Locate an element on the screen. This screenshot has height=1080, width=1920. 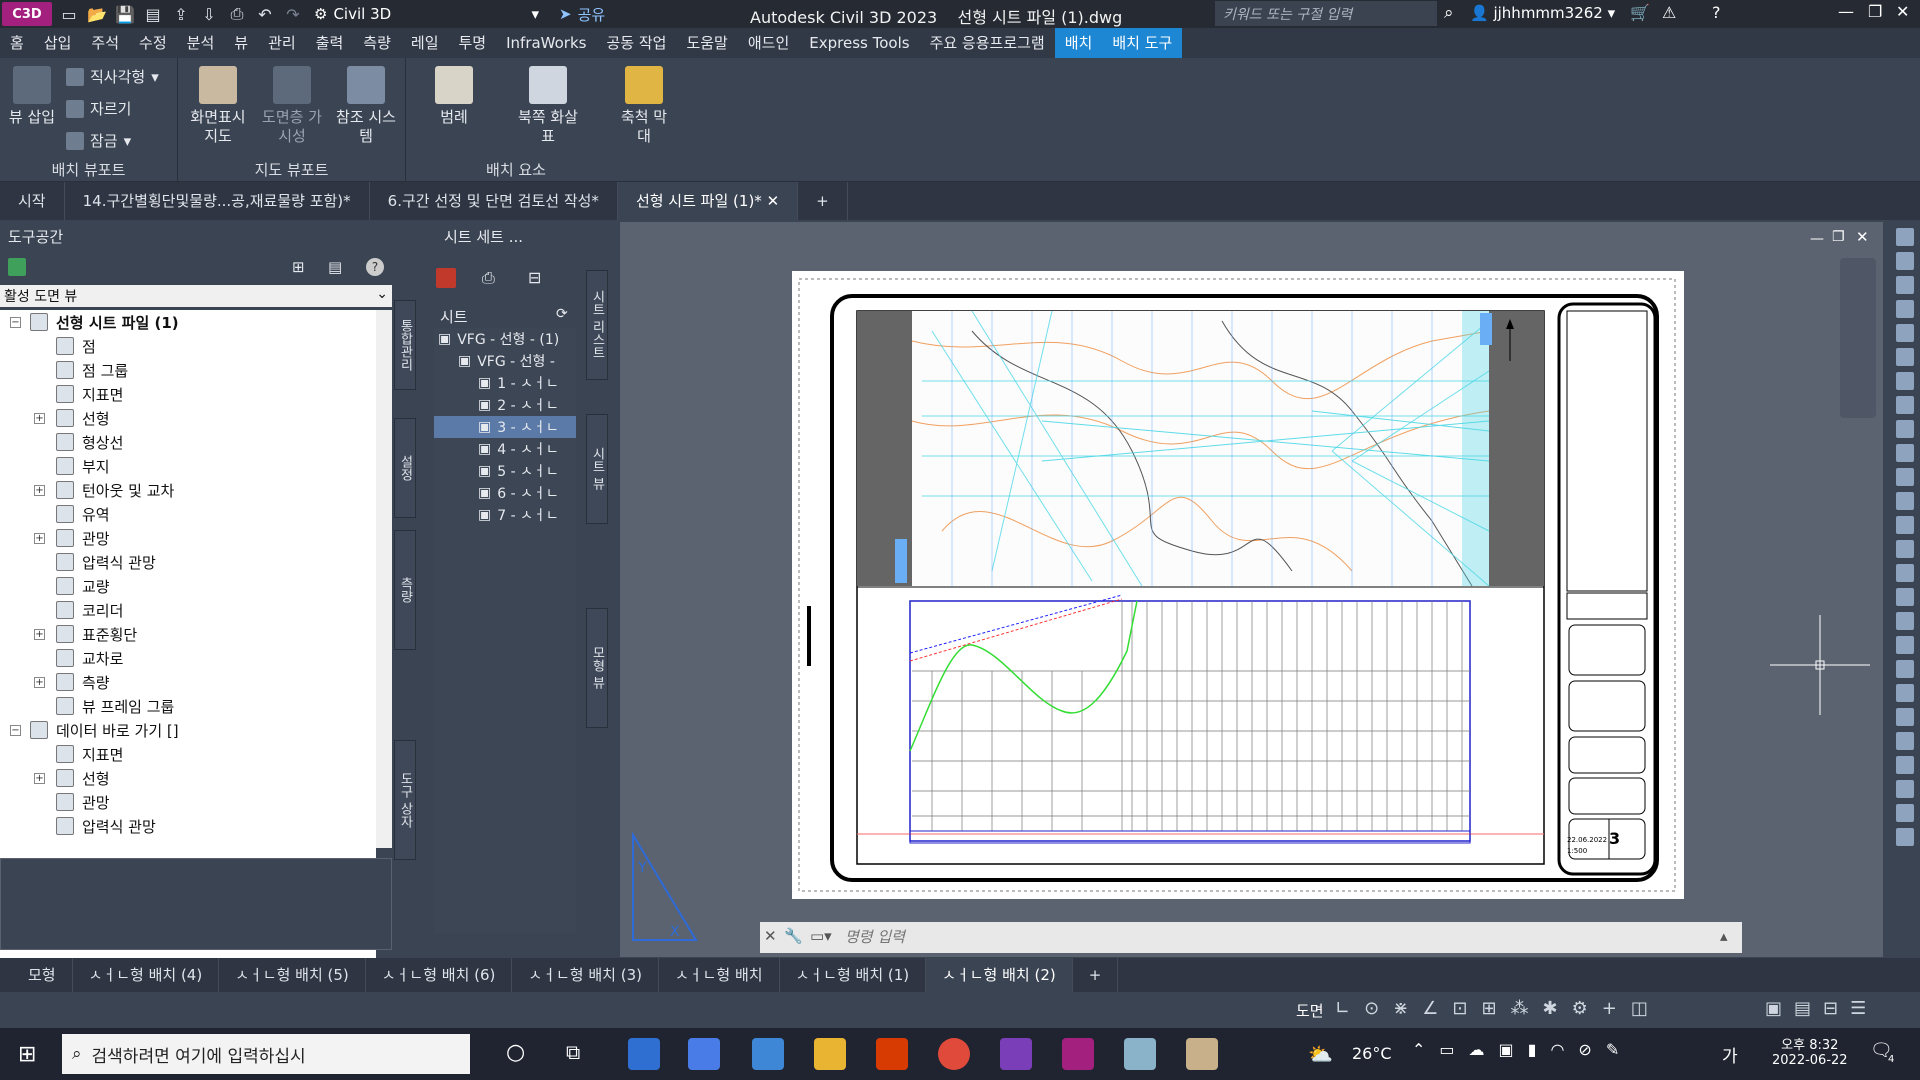
tree-item: 점 그룹 is located at coordinates (188, 370).